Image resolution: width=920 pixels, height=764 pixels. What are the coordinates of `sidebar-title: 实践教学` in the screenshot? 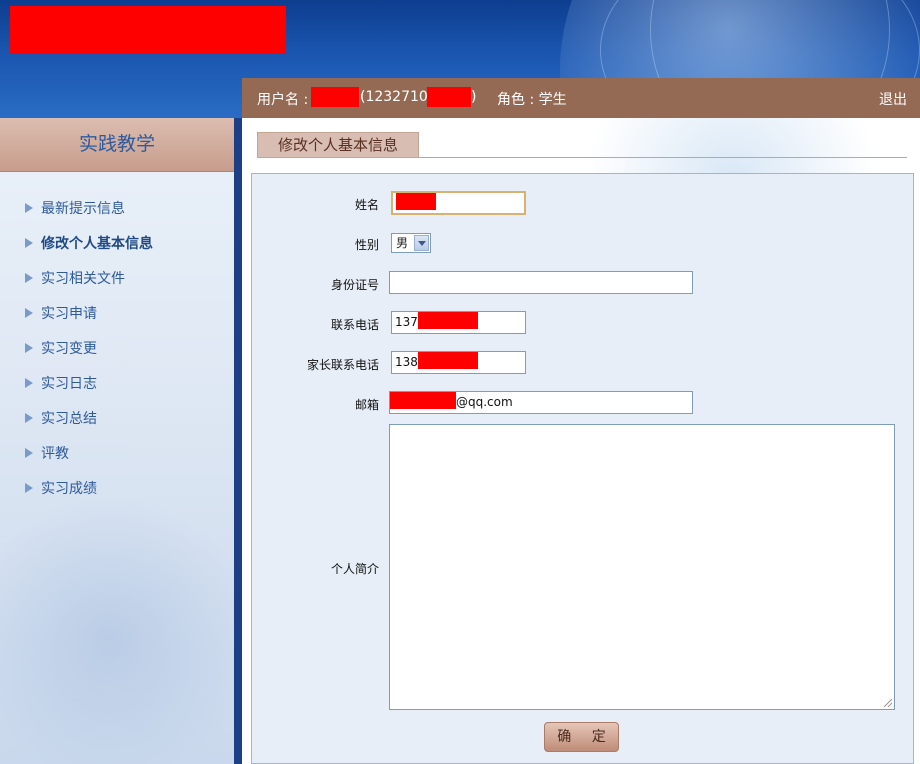 It's located at (117, 145).